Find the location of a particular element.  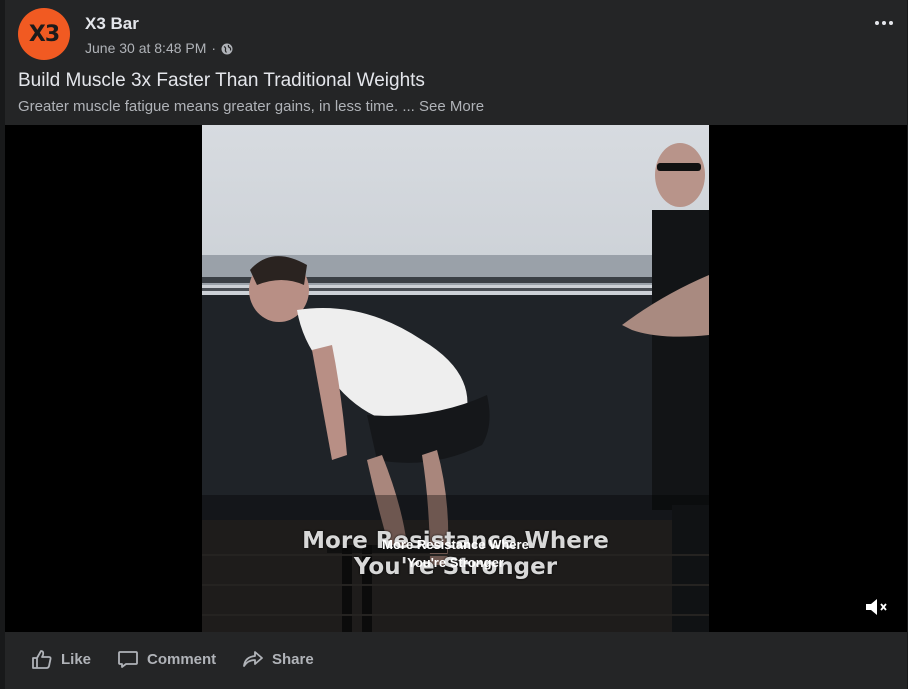

avatar-logo-text: X3 is located at coordinates (44, 34).